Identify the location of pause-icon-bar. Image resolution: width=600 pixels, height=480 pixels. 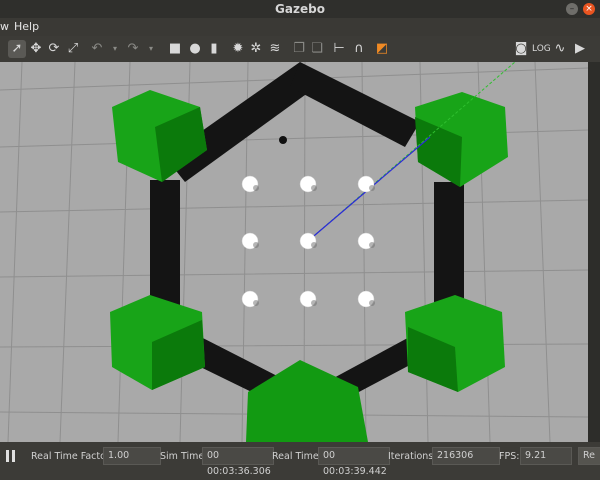
(13, 456).